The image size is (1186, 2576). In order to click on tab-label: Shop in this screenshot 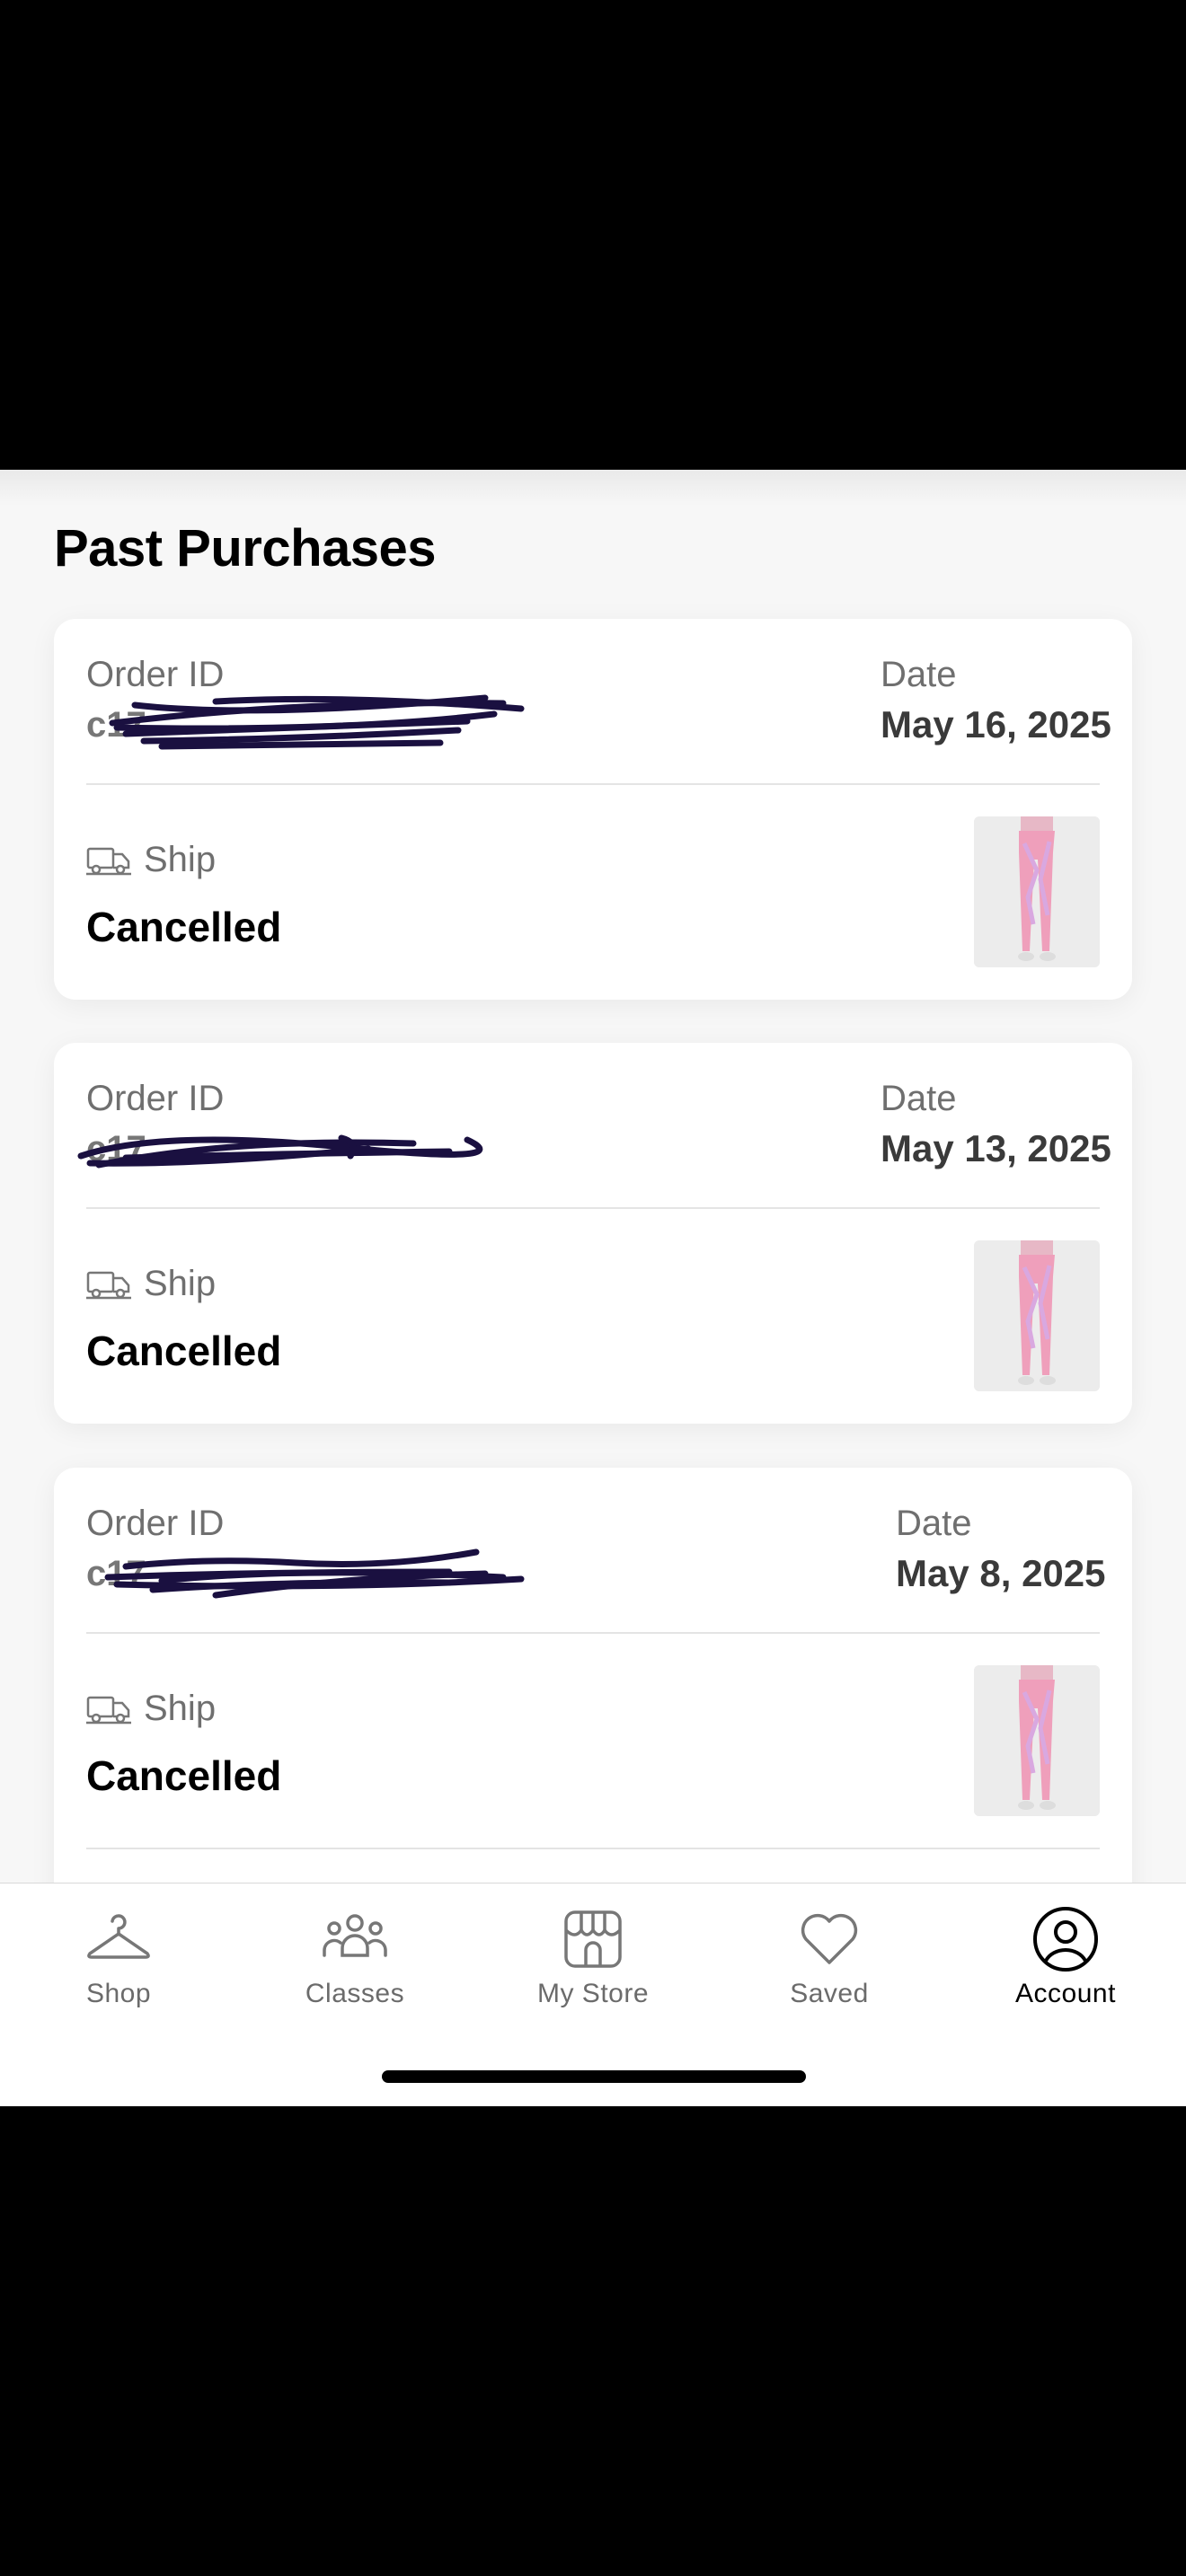, I will do `click(118, 1993)`.